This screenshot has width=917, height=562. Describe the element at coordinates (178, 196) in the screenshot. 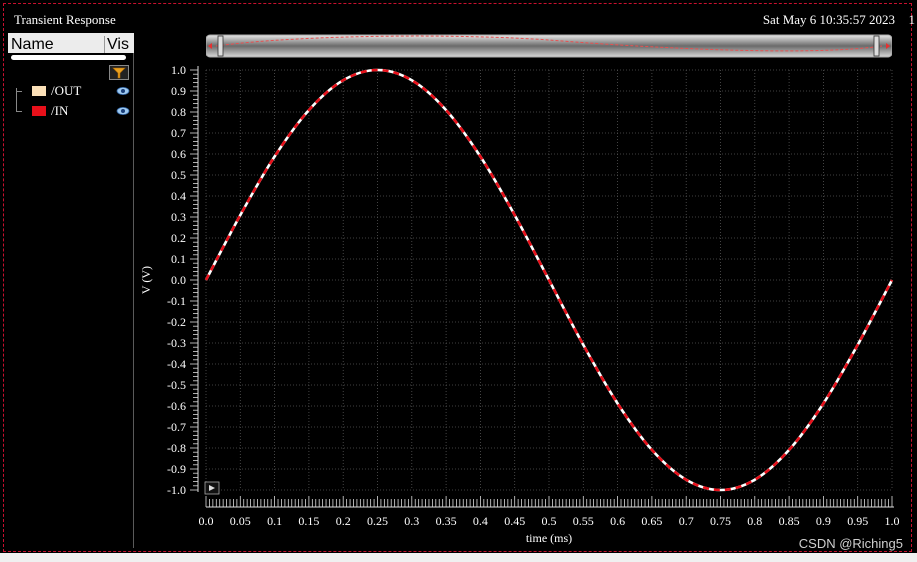

I see `y-tick-label: 0.4` at that location.